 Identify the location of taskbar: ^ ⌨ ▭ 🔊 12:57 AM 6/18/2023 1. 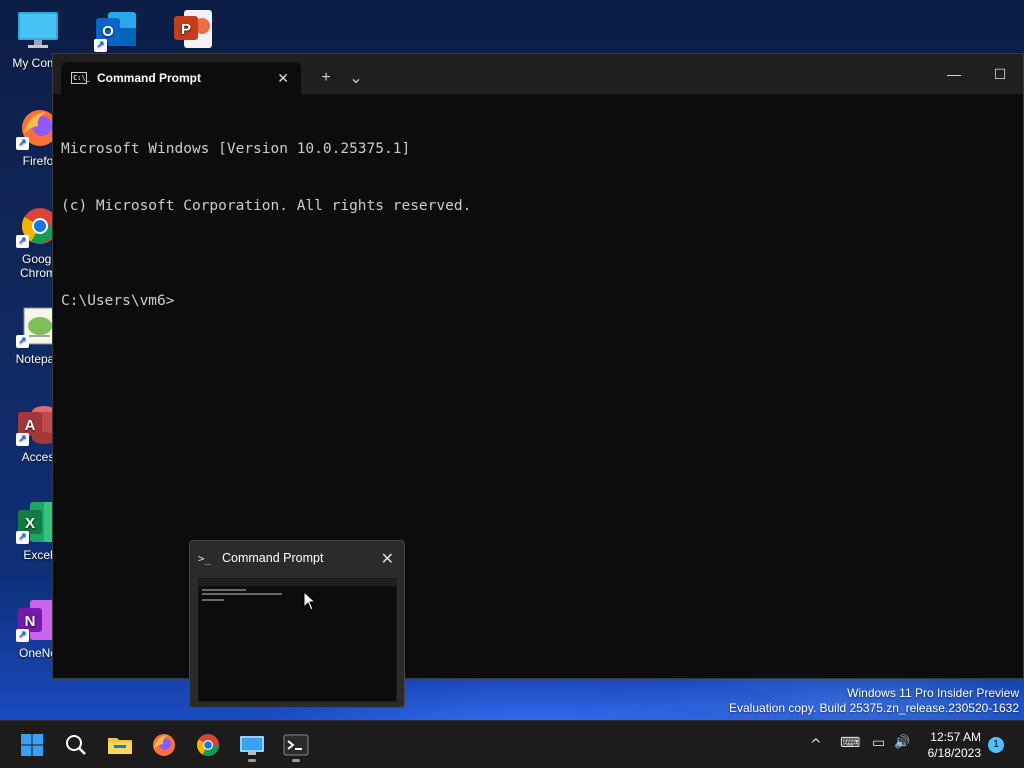
(512, 744).